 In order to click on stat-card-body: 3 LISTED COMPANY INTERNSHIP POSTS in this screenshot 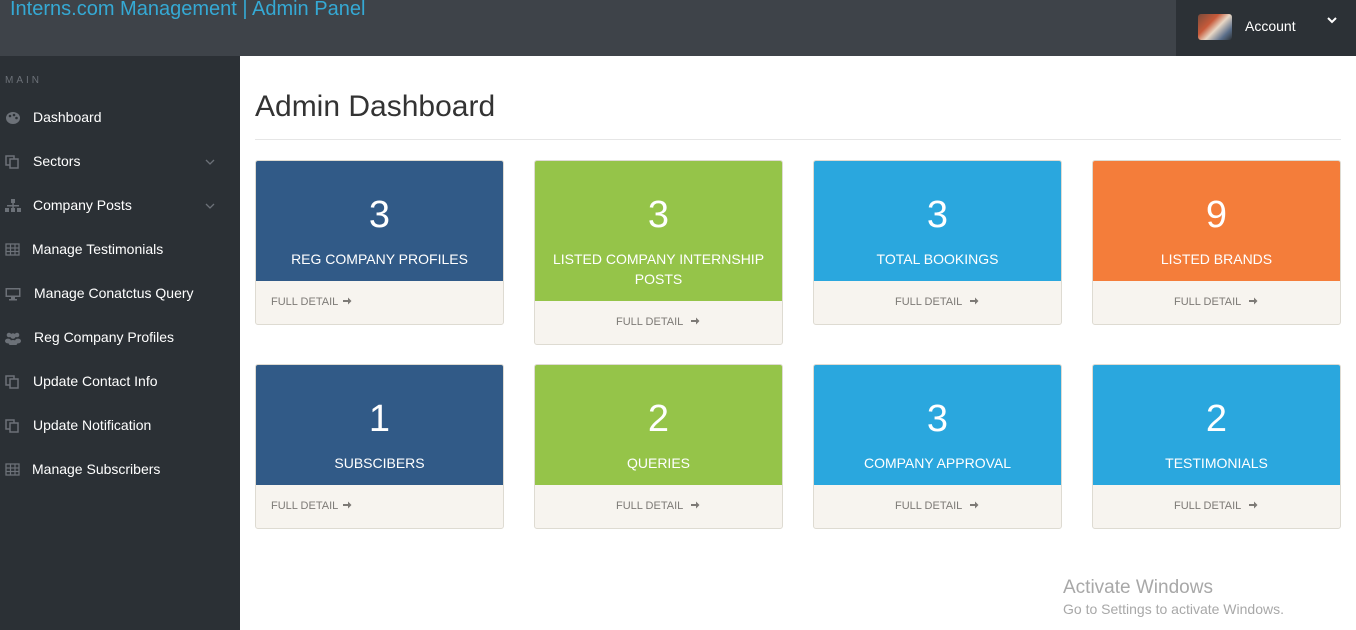, I will do `click(658, 231)`.